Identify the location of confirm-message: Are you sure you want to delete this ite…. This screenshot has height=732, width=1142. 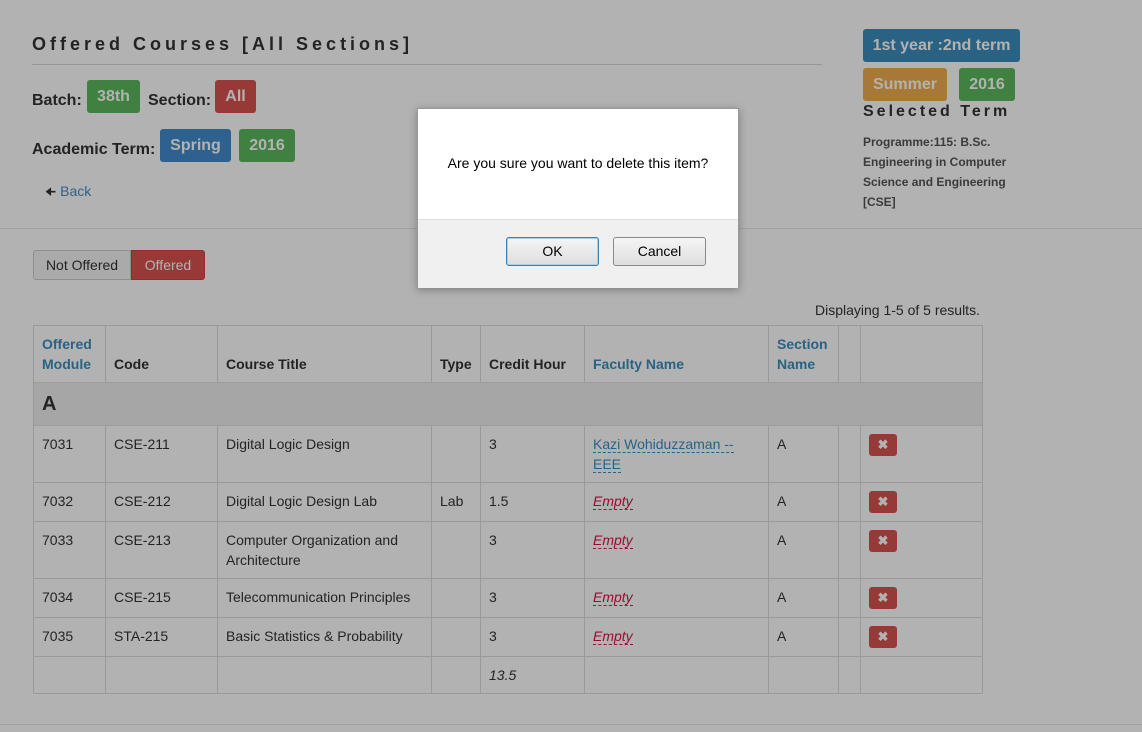
(578, 163).